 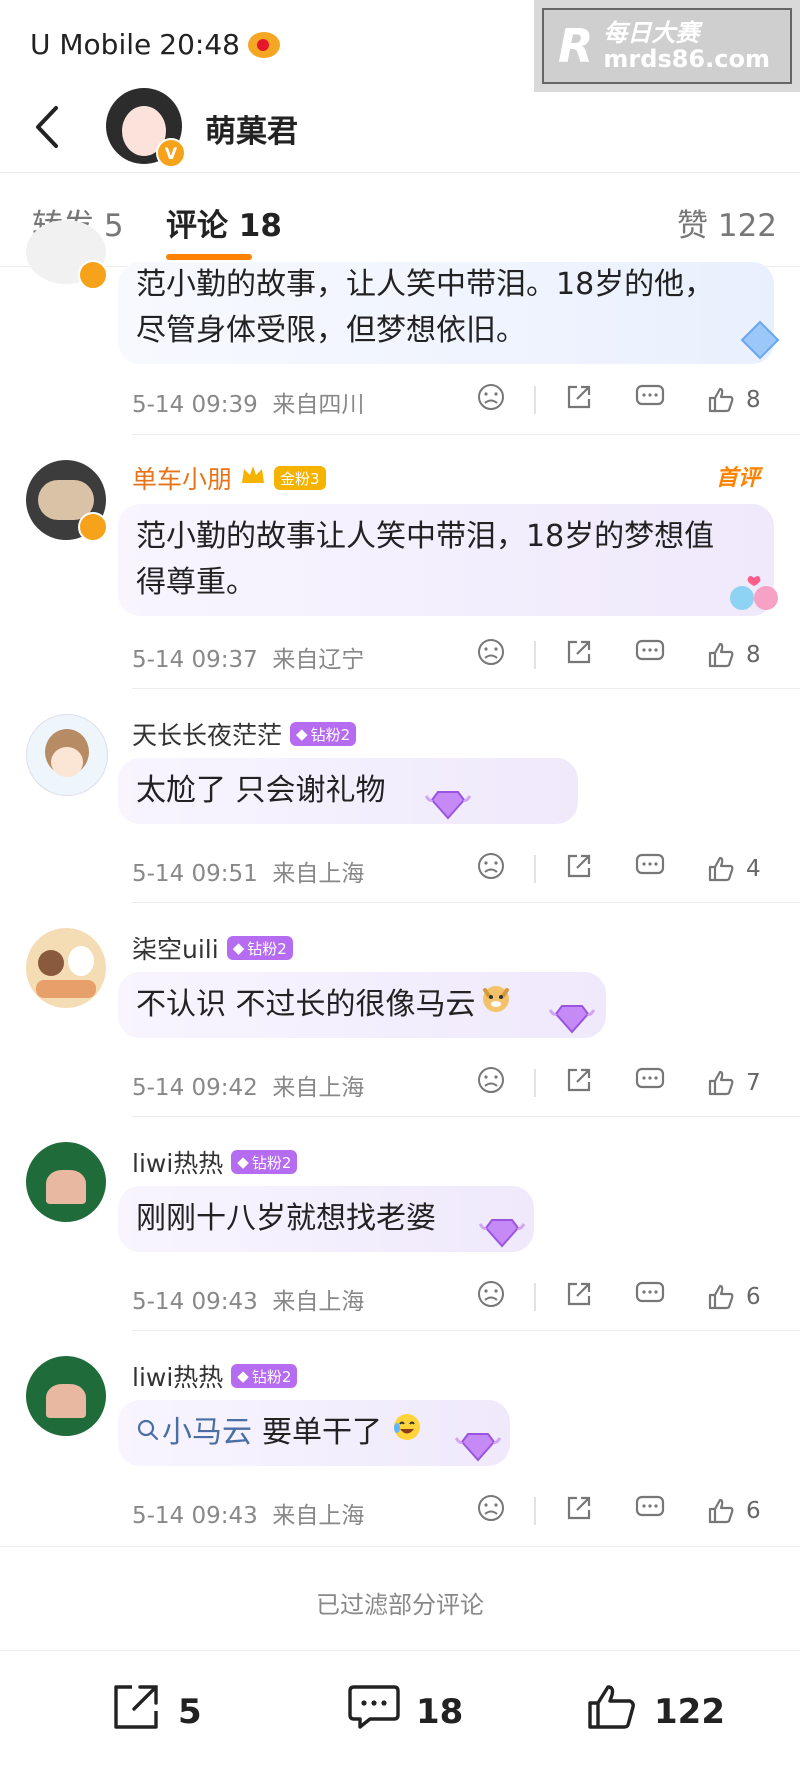 I want to click on thumbs-up-icon, so click(x=612, y=1711).